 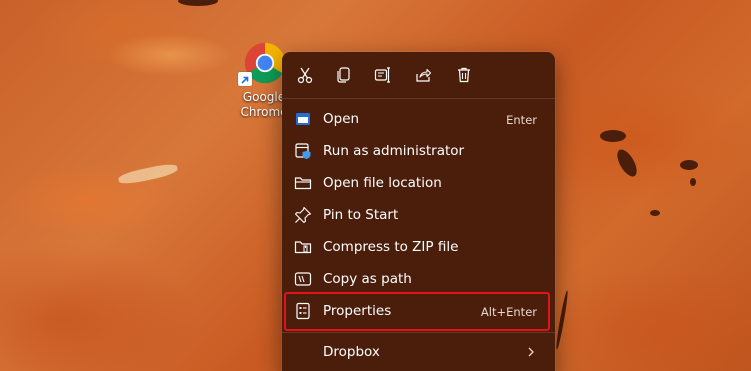 I want to click on menu-item-label: Copy as path, so click(x=367, y=279).